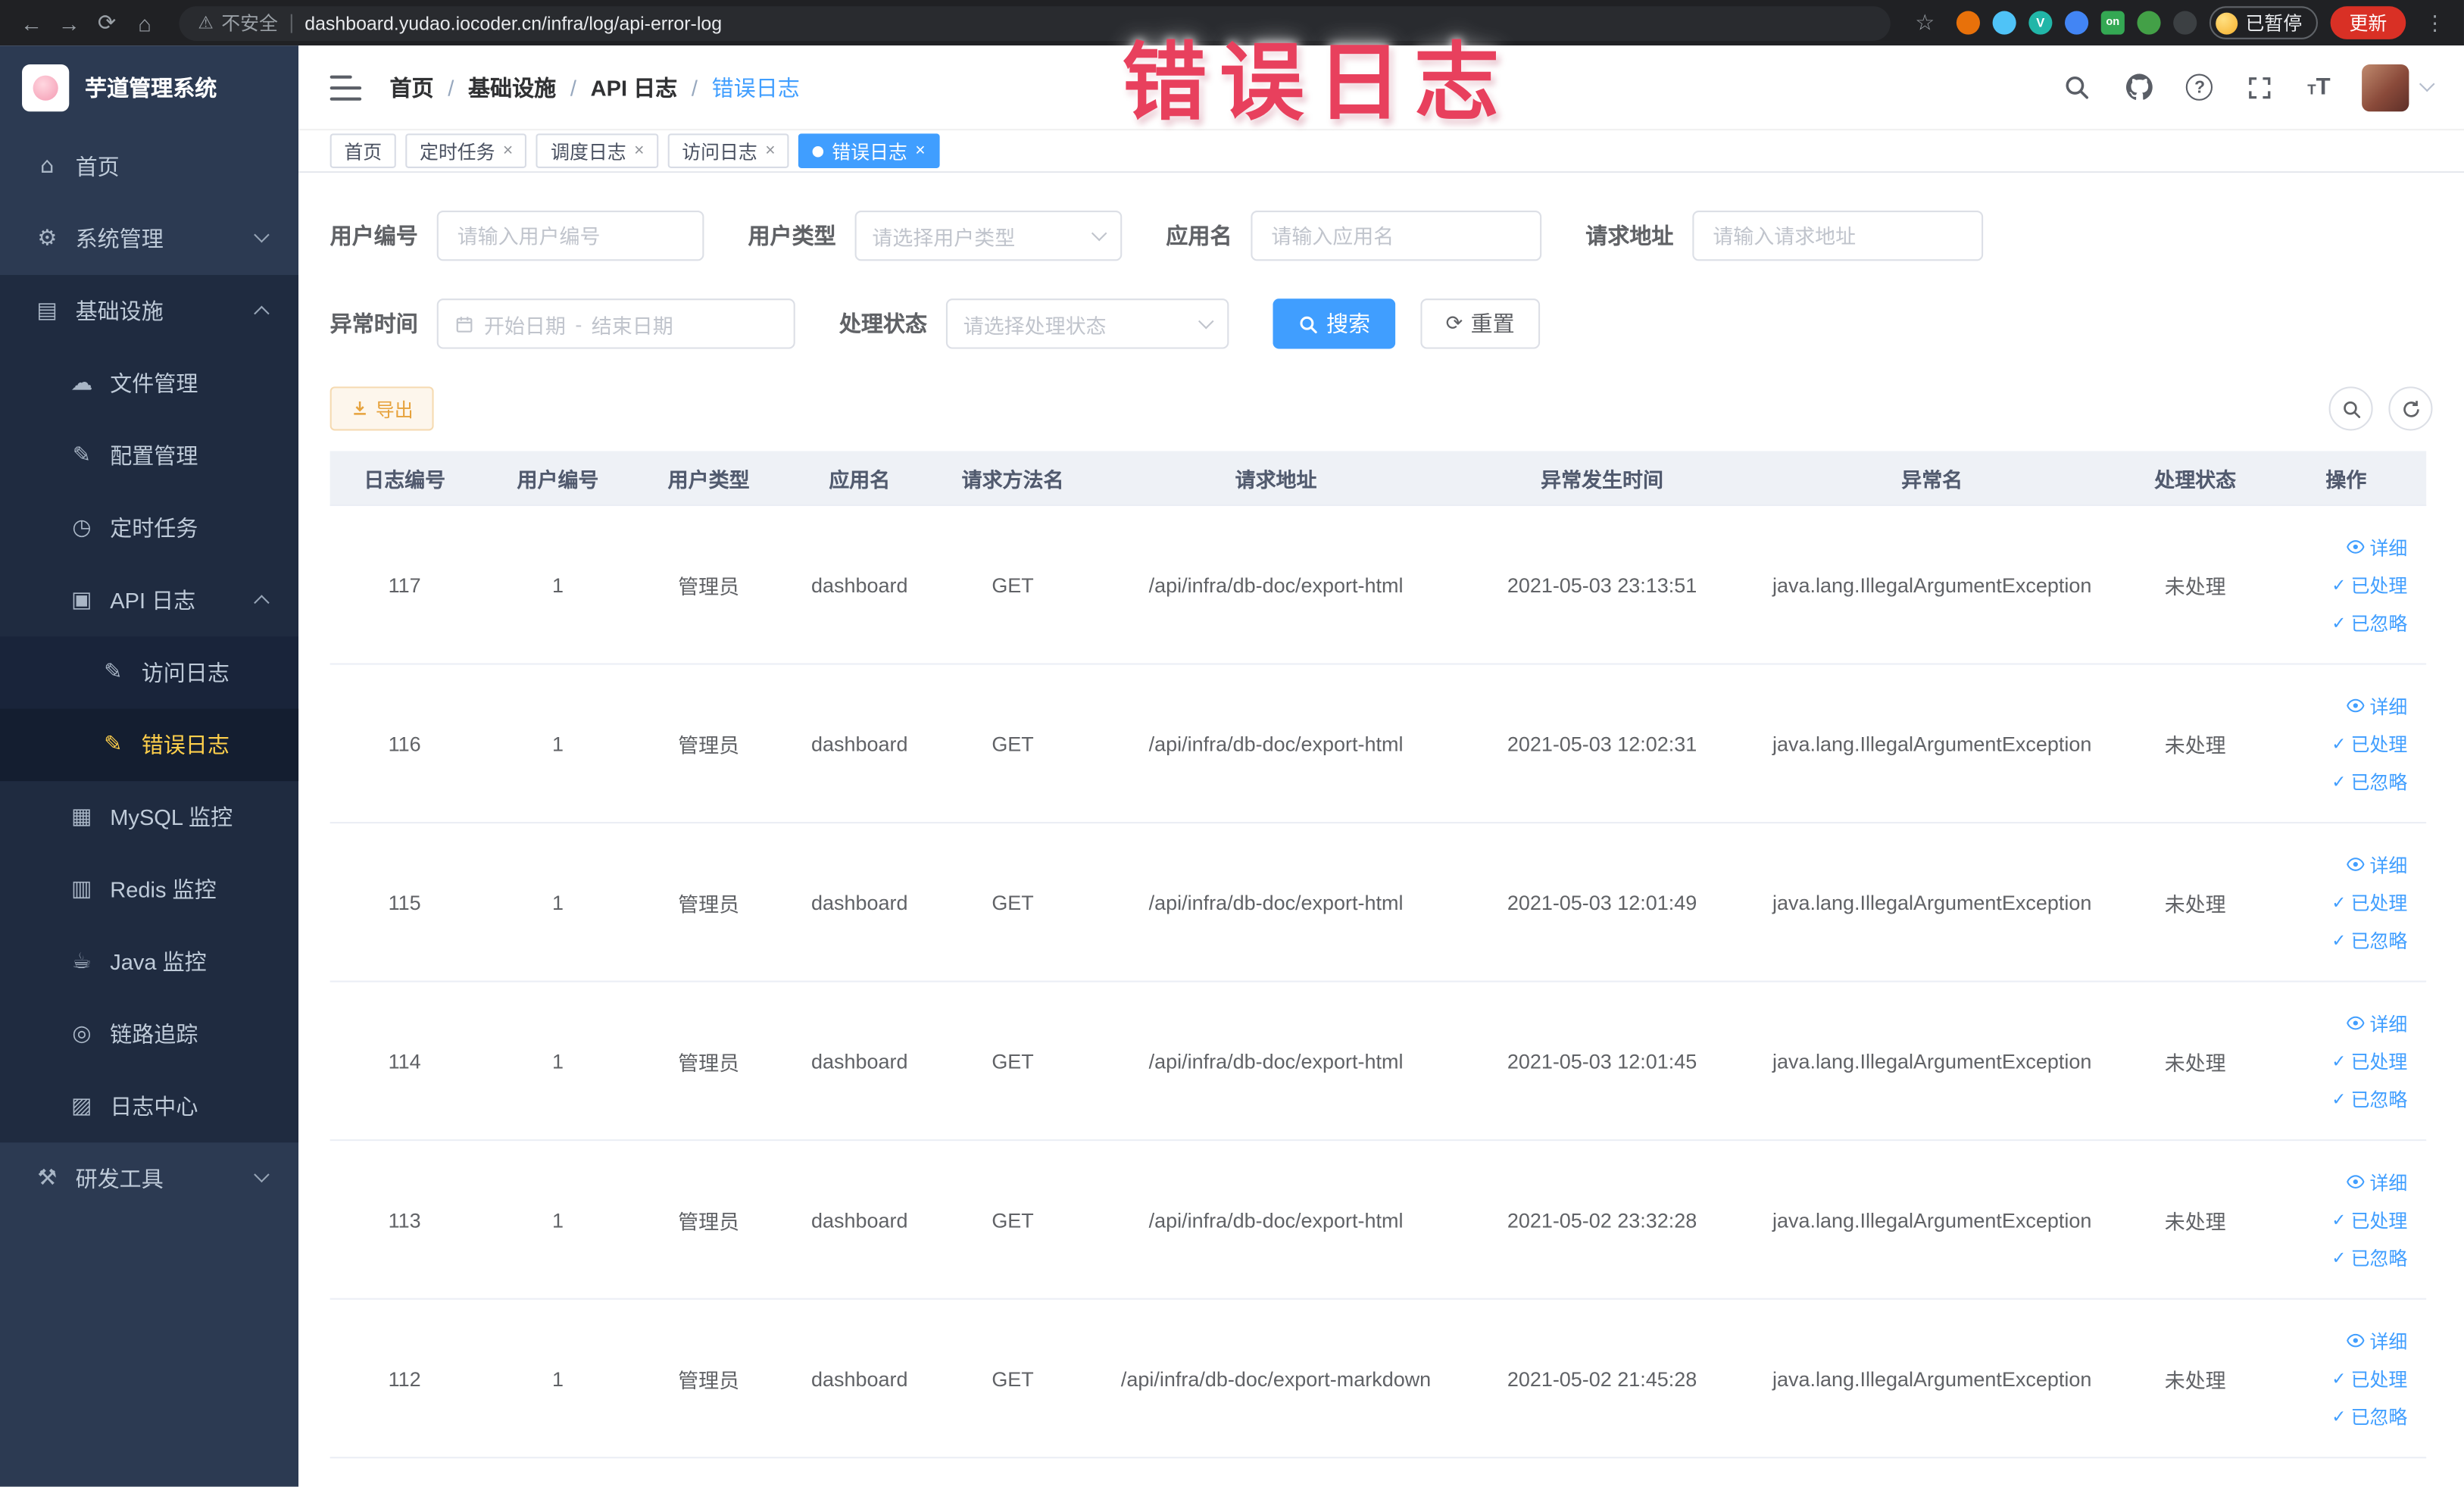 The width and height of the screenshot is (2464, 1487). Describe the element at coordinates (412, 86) in the screenshot. I see `breadcrumb-home: 首页` at that location.